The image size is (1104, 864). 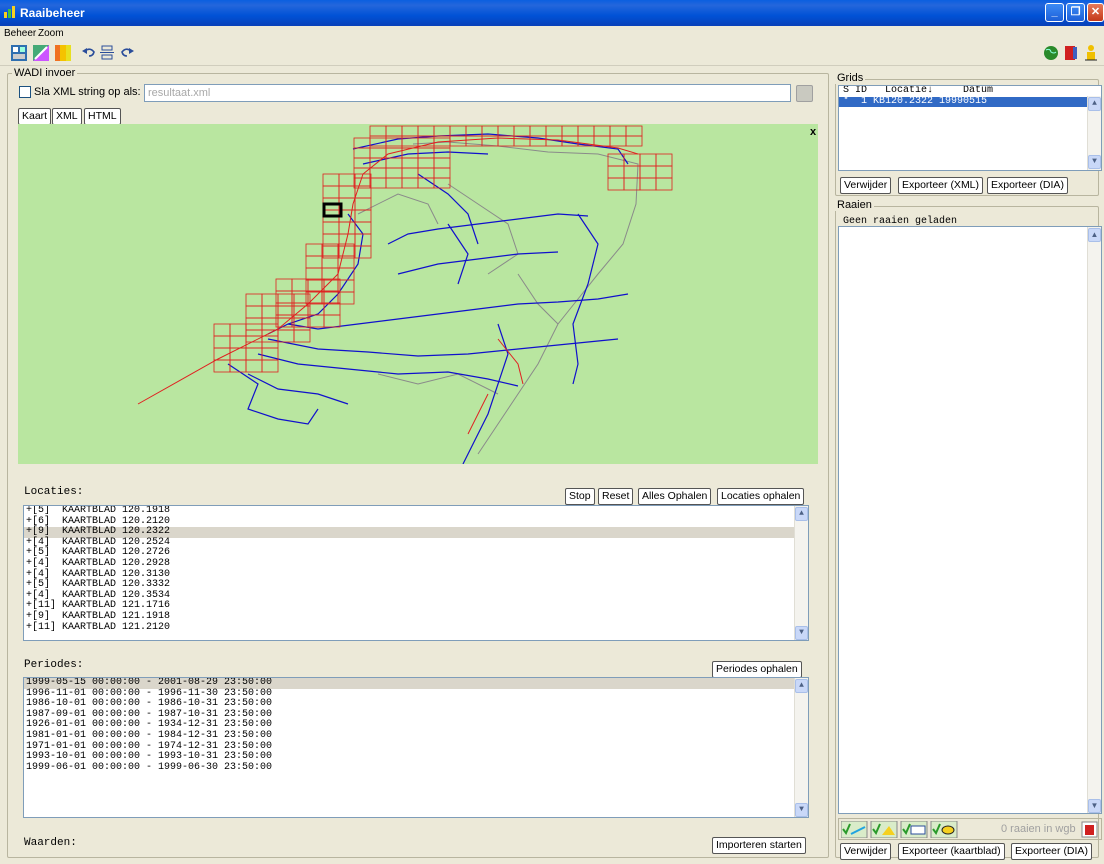 I want to click on map-close-button: x, so click(x=813, y=132).